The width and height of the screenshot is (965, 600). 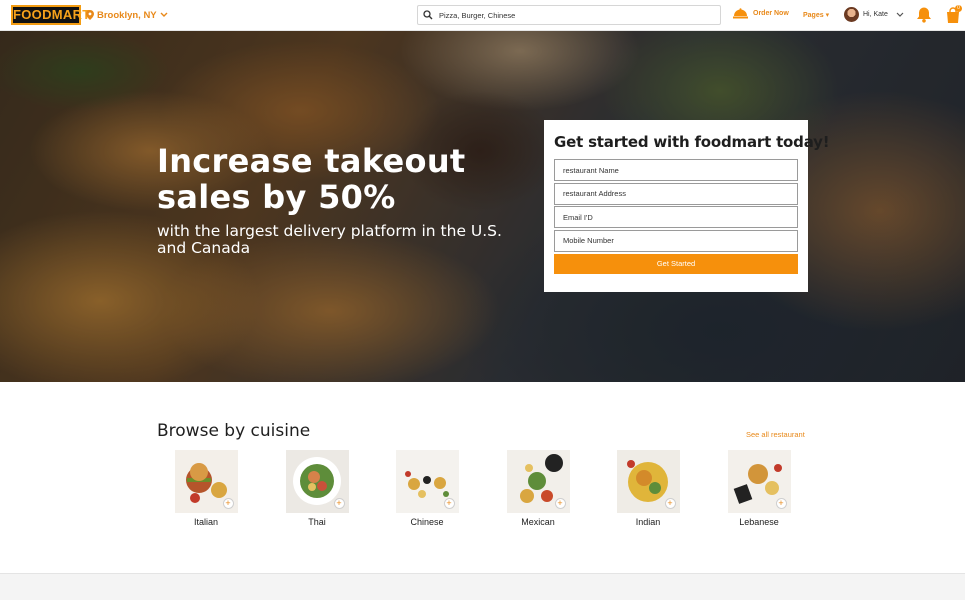 I want to click on cuisine-name: Thai, so click(x=317, y=522).